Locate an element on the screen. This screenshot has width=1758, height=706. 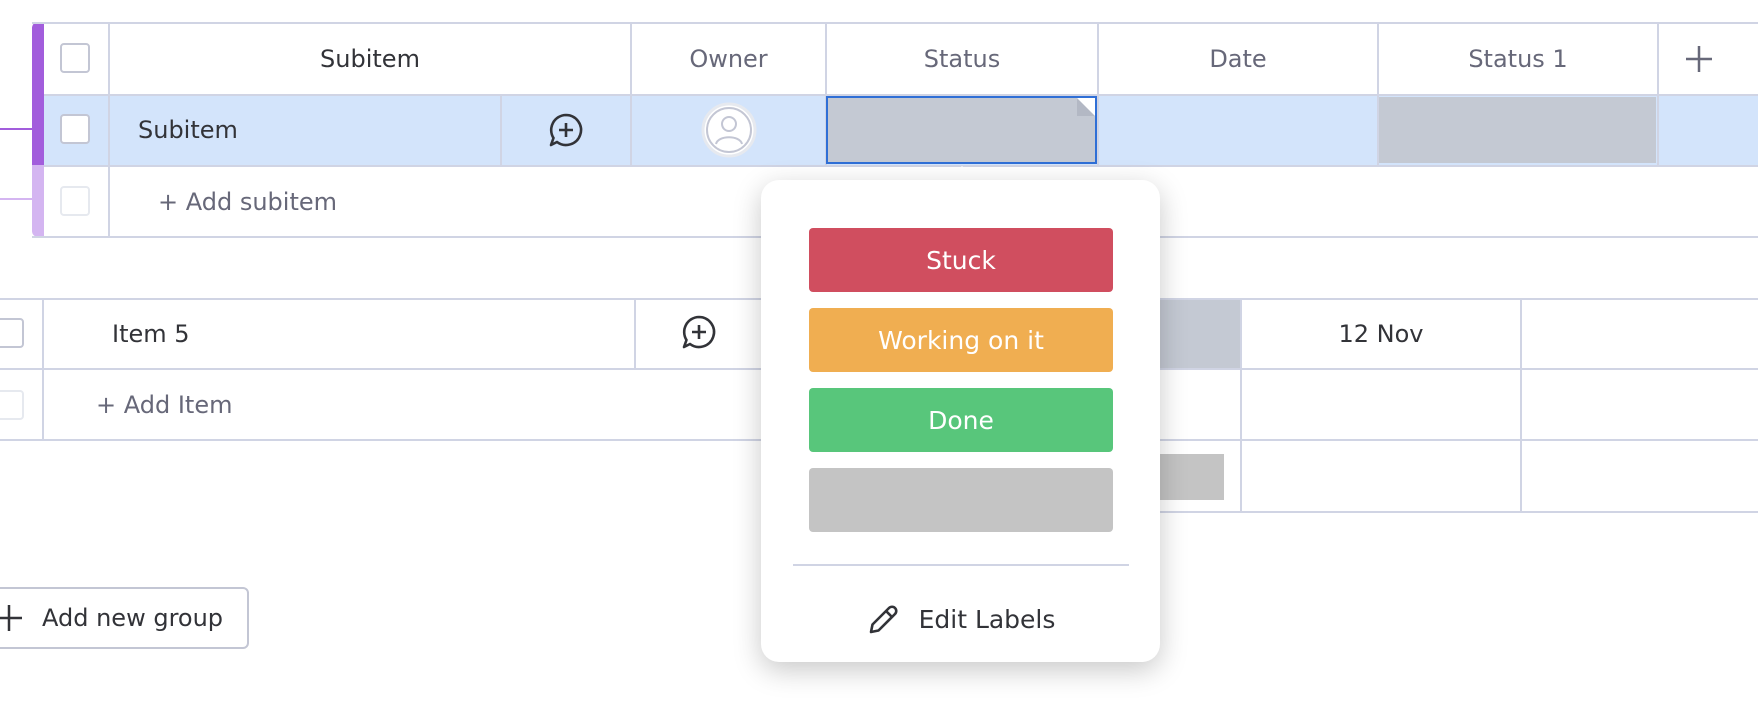
subitem-owner-cell is located at coordinates (728, 130).